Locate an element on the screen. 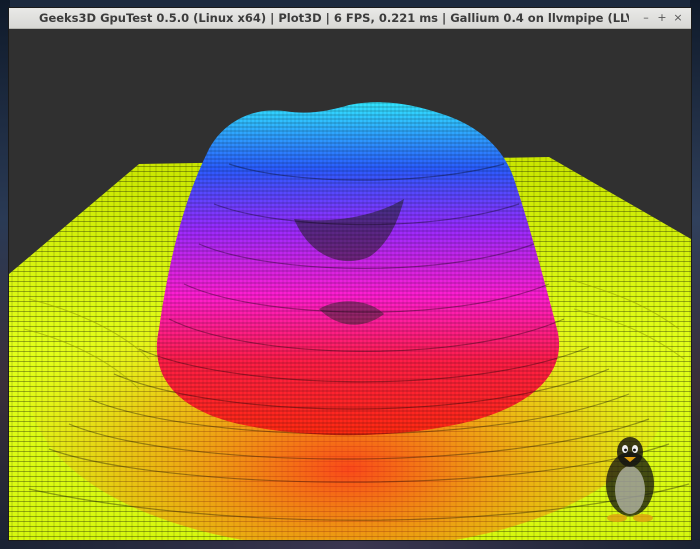 The height and width of the screenshot is (549, 700). desktop-wallpaper-bottom is located at coordinates (350, 544).